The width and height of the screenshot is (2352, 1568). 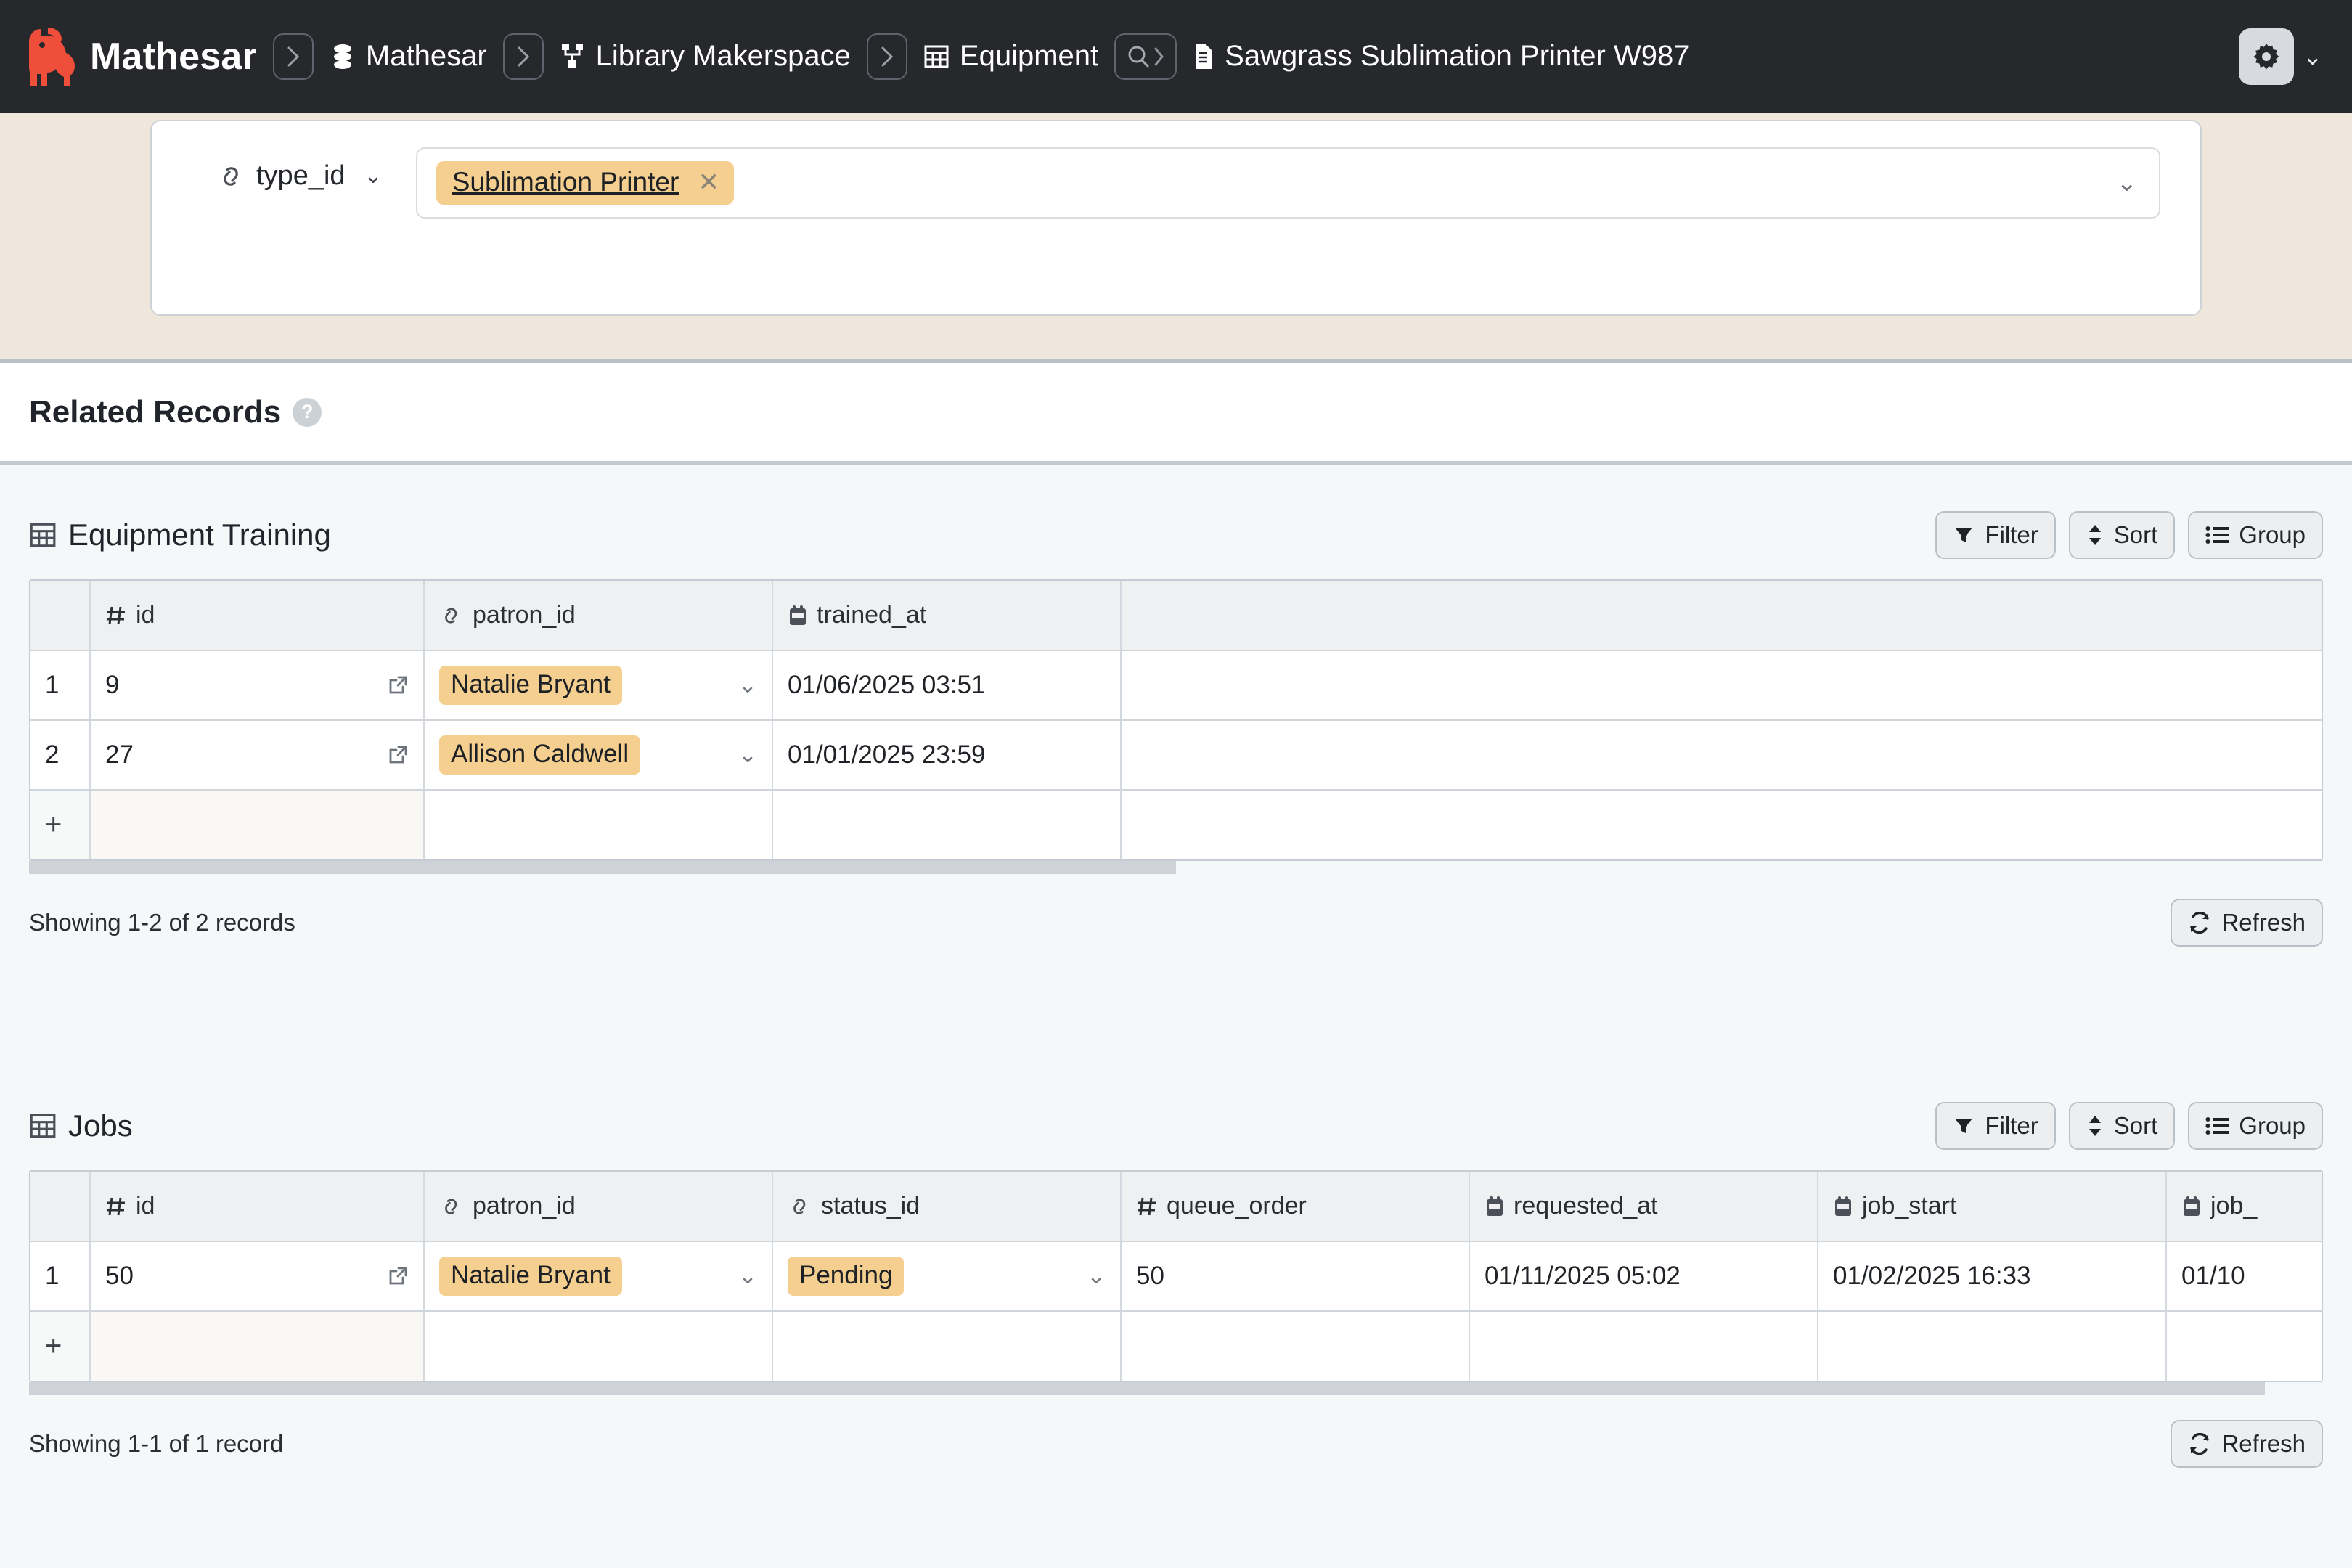 What do you see at coordinates (308, 412) in the screenshot?
I see `help-icon: ?` at bounding box center [308, 412].